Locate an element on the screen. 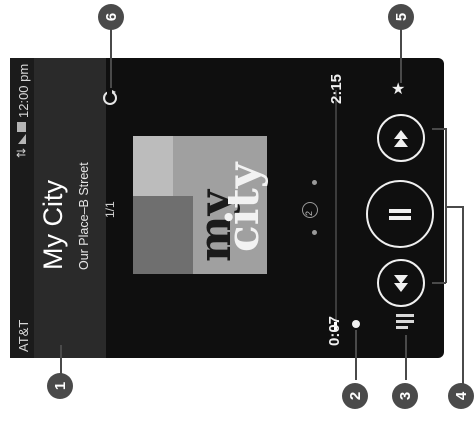 The image size is (476, 427). callout-1: 1 is located at coordinates (60, 386).